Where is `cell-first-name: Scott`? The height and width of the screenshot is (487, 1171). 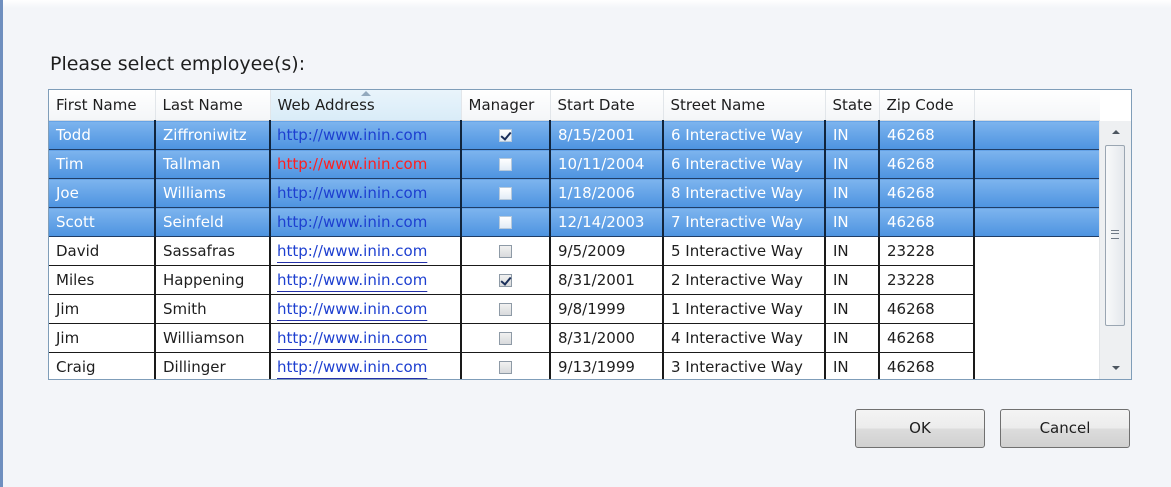
cell-first-name: Scott is located at coordinates (102, 222).